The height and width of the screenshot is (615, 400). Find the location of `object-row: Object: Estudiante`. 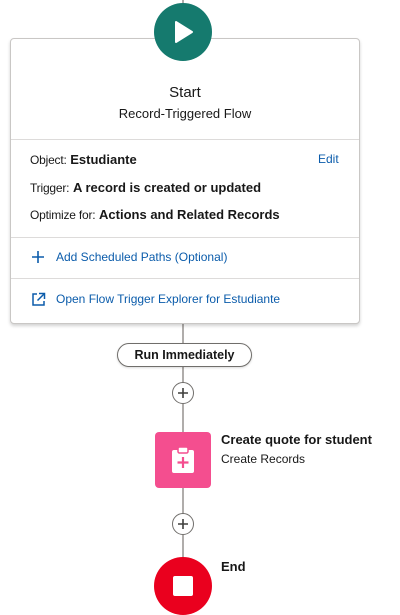

object-row: Object: Estudiante is located at coordinates (83, 159).